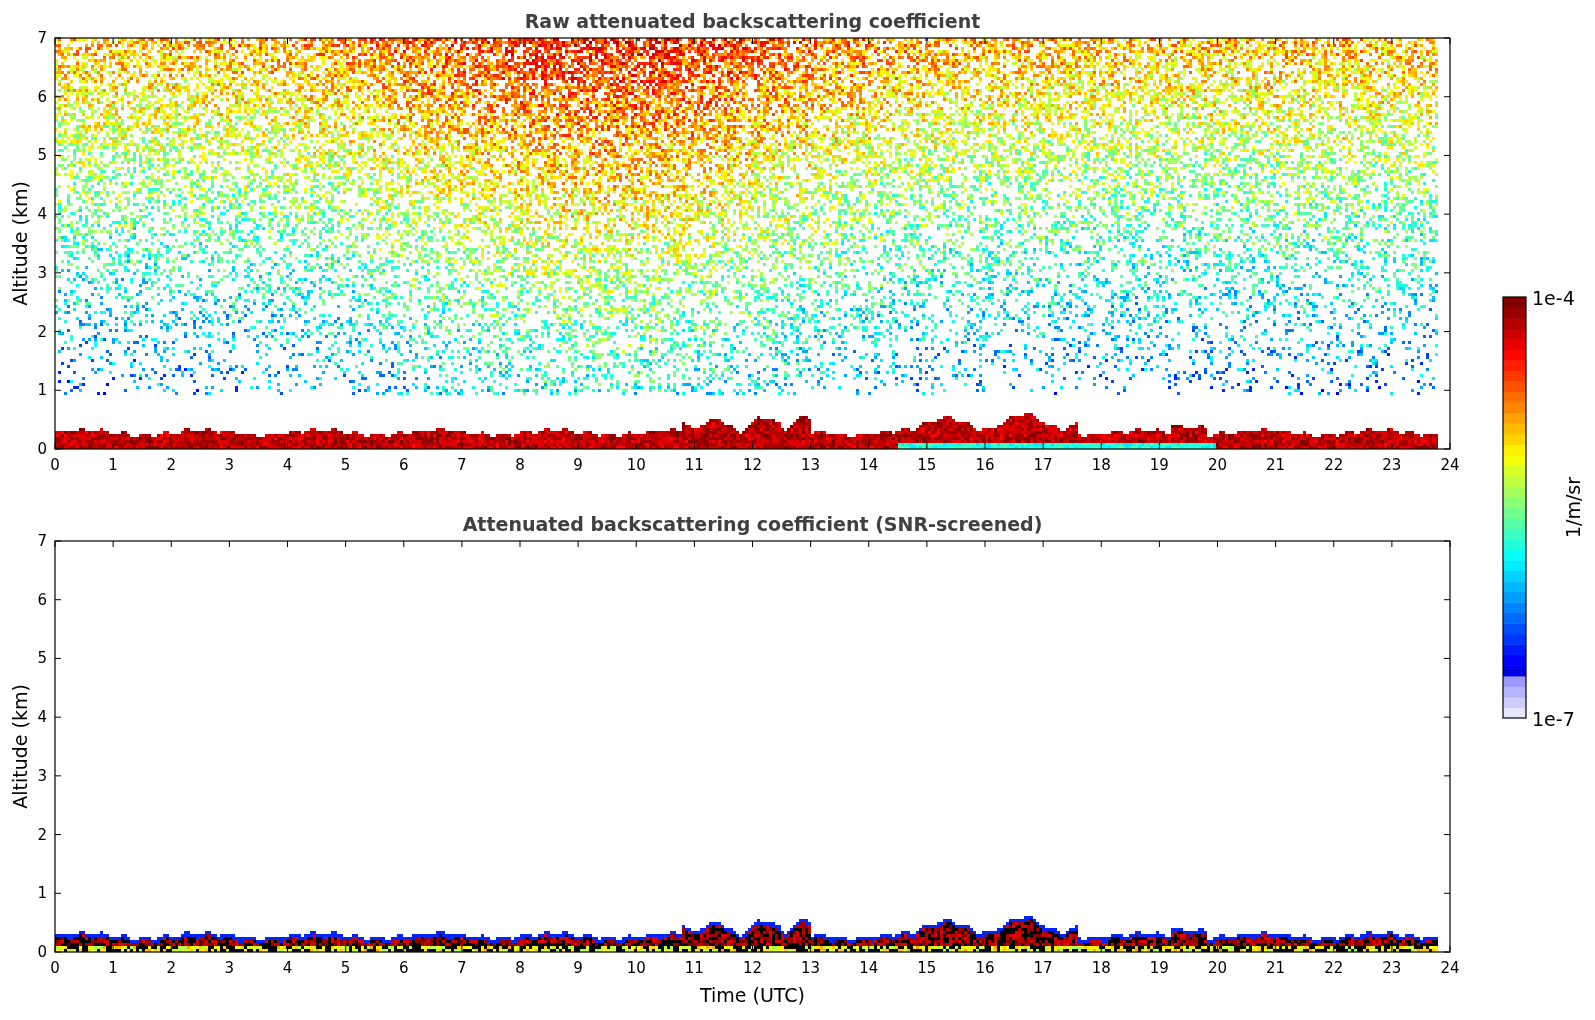 The height and width of the screenshot is (1020, 1595). I want to click on colorbar-label: 1e-7, so click(1553, 719).